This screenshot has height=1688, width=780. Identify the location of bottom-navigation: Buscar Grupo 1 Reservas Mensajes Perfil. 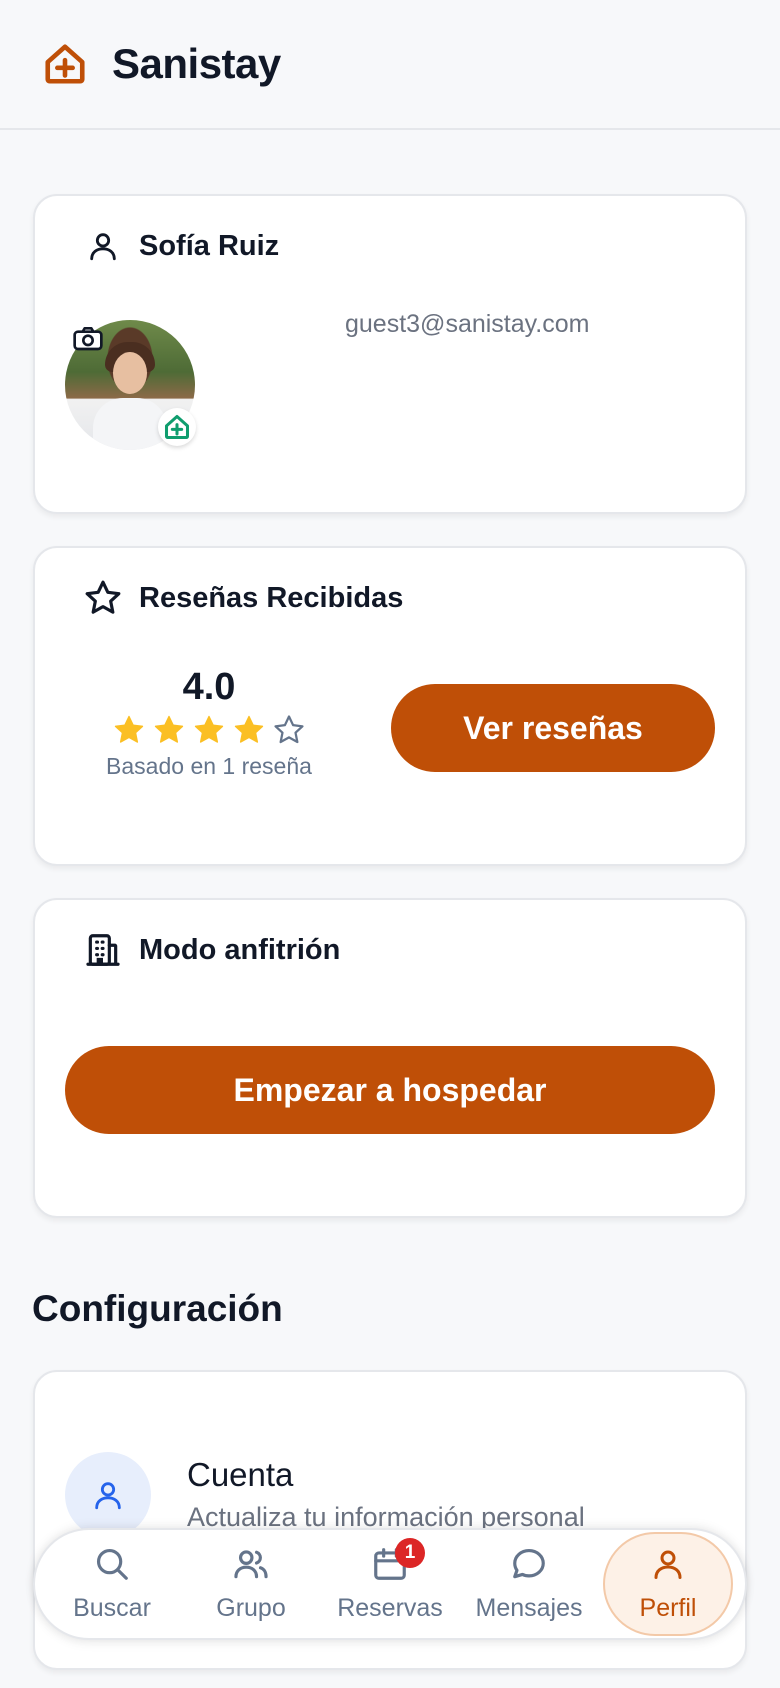
(390, 1584).